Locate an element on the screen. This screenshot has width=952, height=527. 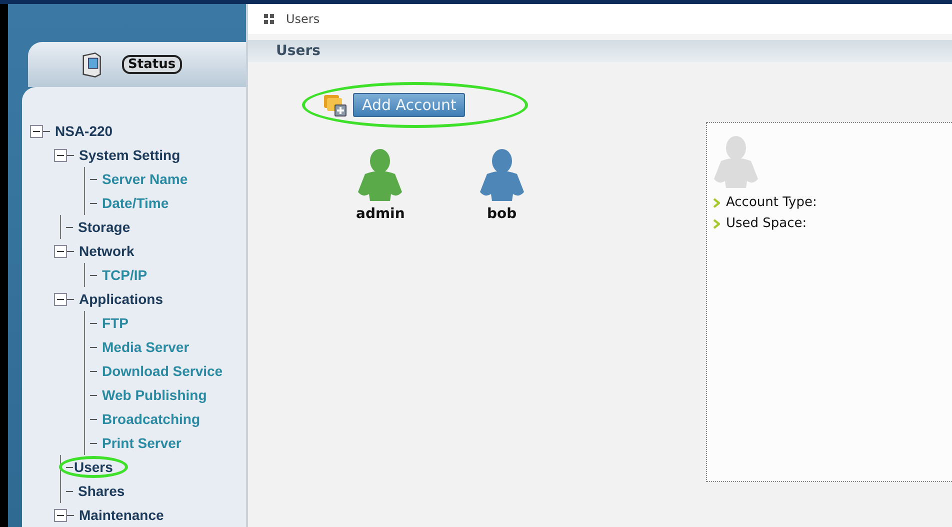
tree-item: Storage is located at coordinates (104, 227).